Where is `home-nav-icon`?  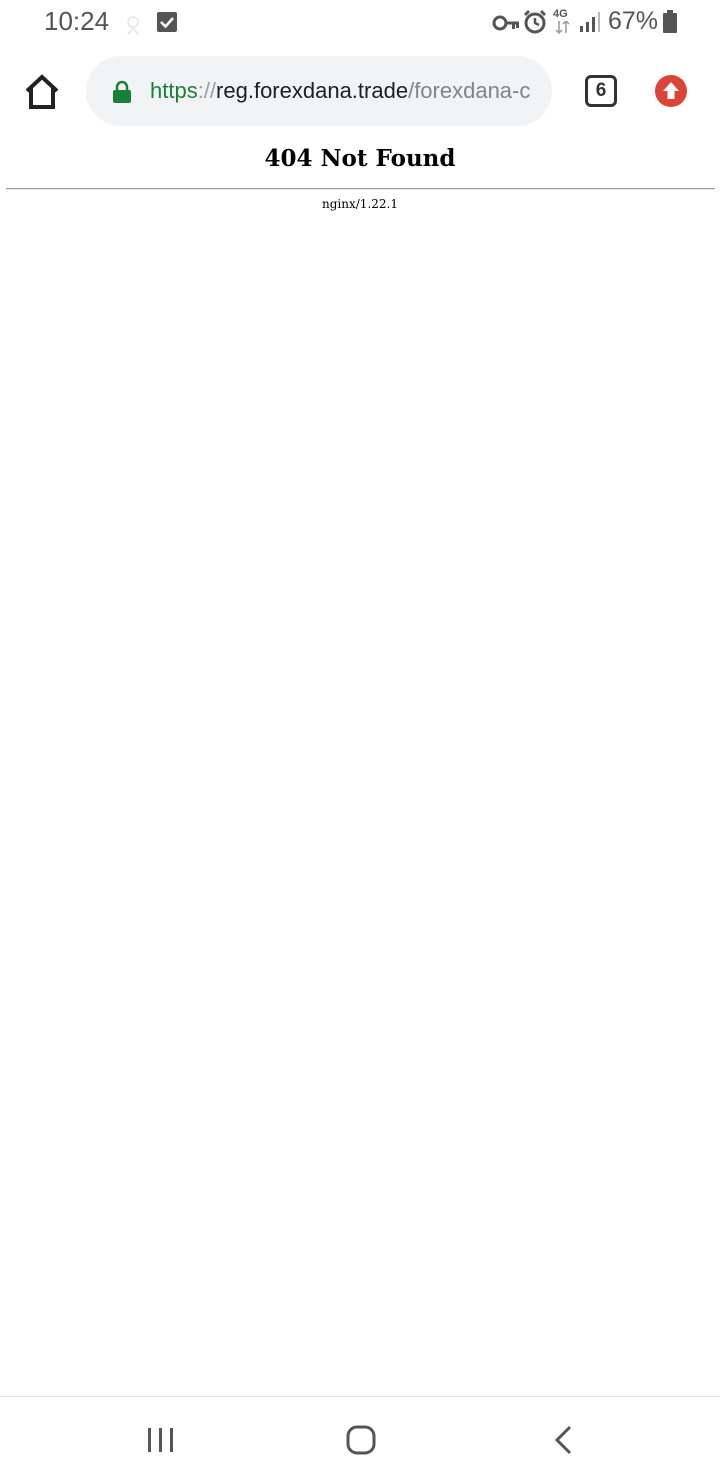 home-nav-icon is located at coordinates (361, 1442).